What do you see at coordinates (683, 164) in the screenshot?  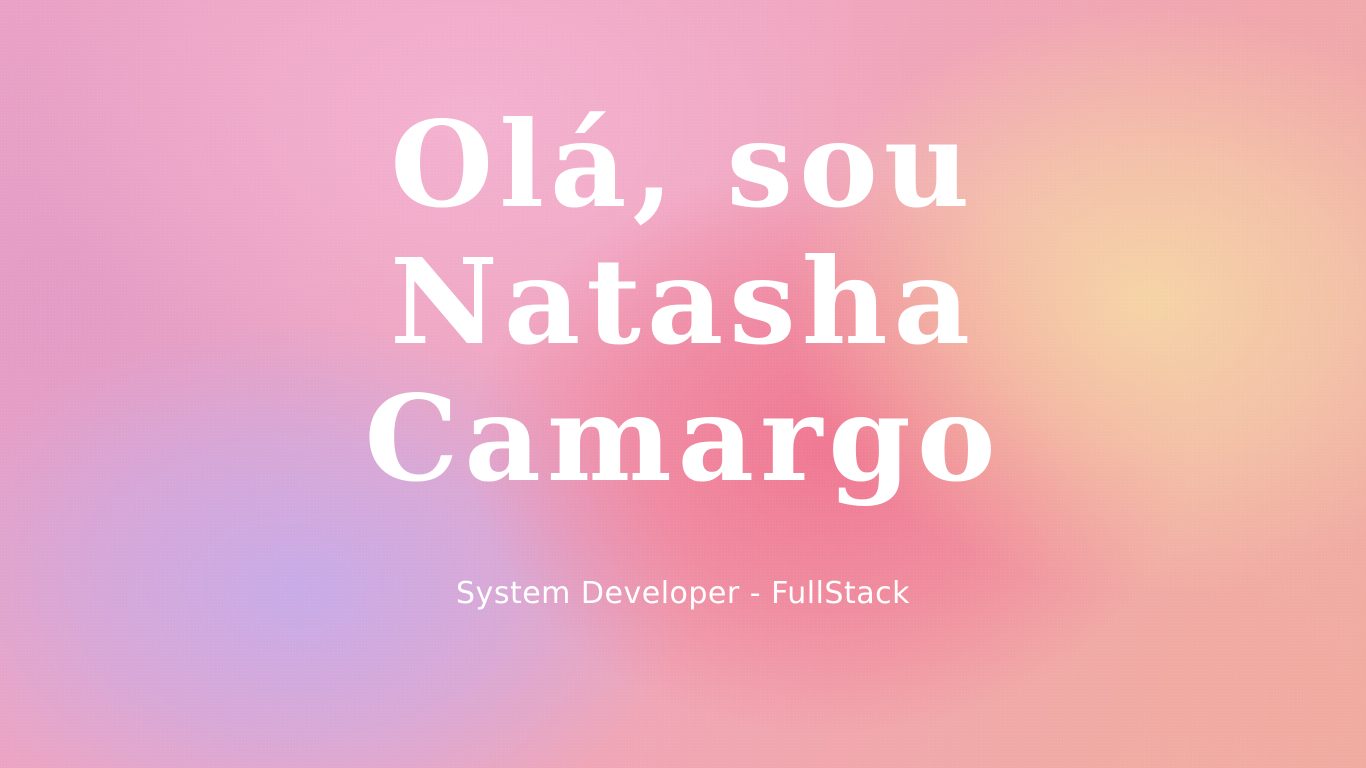 I see `headline-greeting: Olá, sou` at bounding box center [683, 164].